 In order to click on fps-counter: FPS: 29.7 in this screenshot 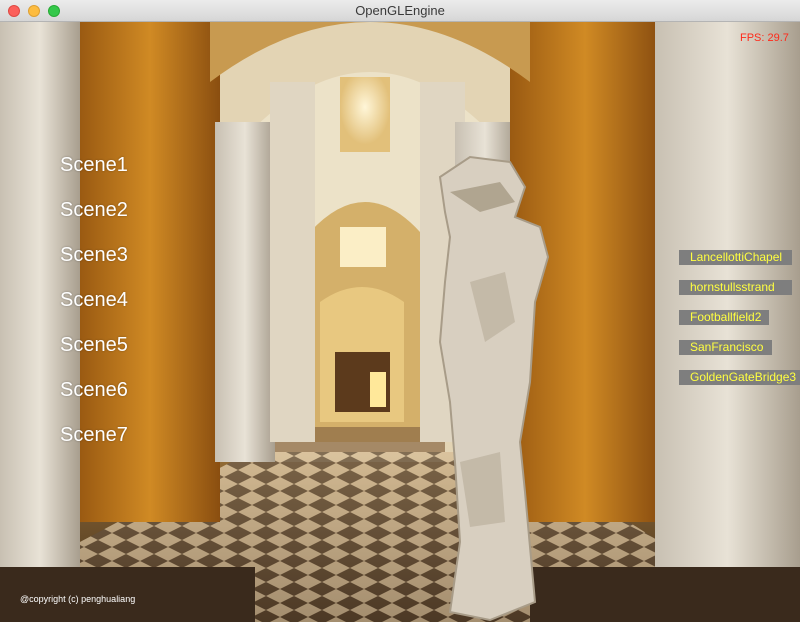, I will do `click(764, 38)`.